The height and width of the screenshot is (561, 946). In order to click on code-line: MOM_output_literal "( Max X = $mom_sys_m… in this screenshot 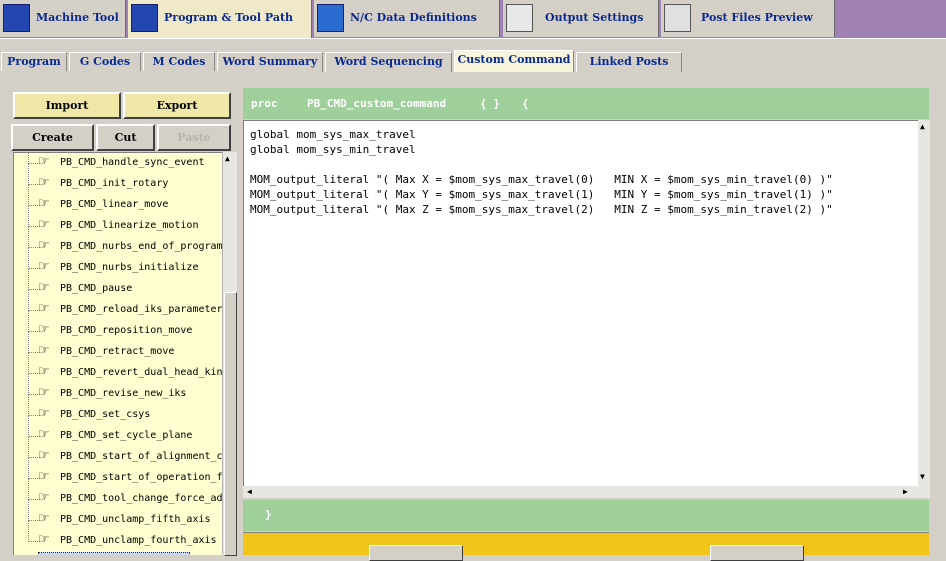, I will do `click(541, 179)`.